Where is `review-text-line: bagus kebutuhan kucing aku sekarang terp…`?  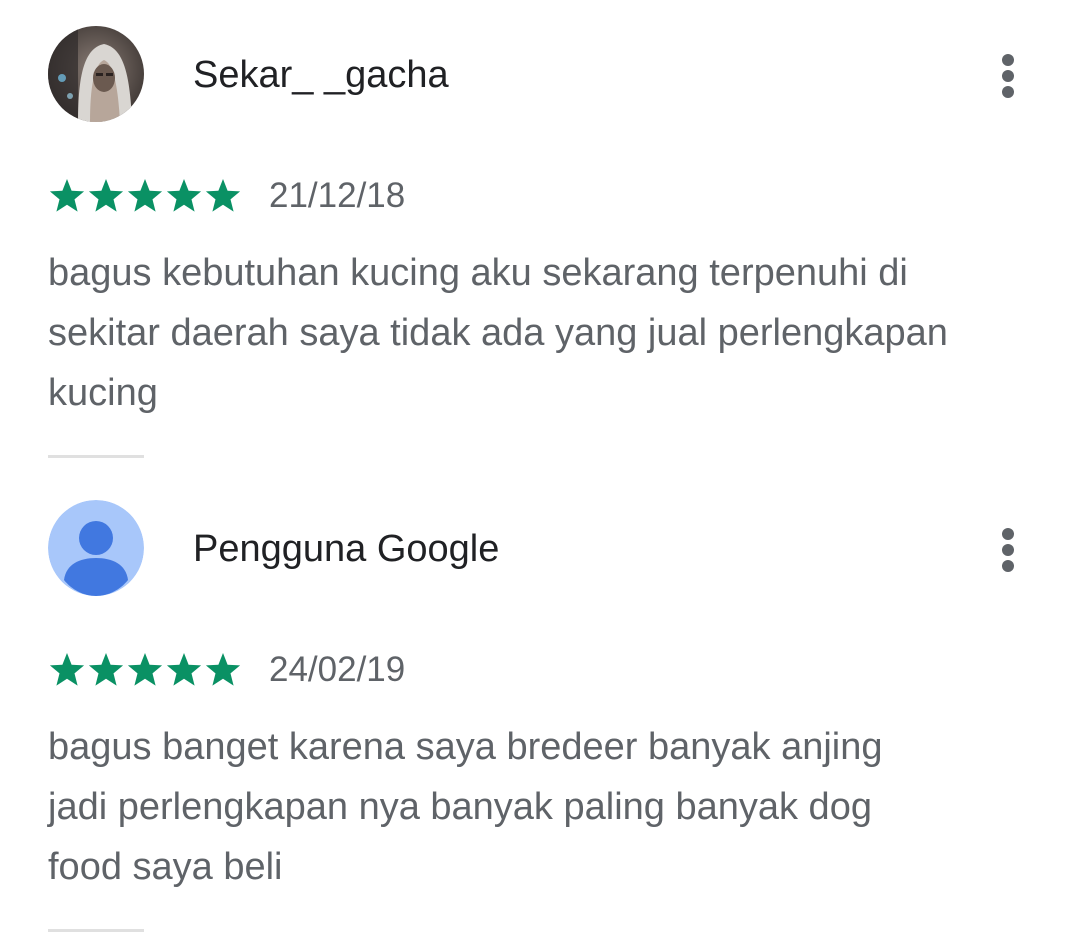
review-text-line: bagus kebutuhan kucing aku sekarang terp… is located at coordinates (478, 273).